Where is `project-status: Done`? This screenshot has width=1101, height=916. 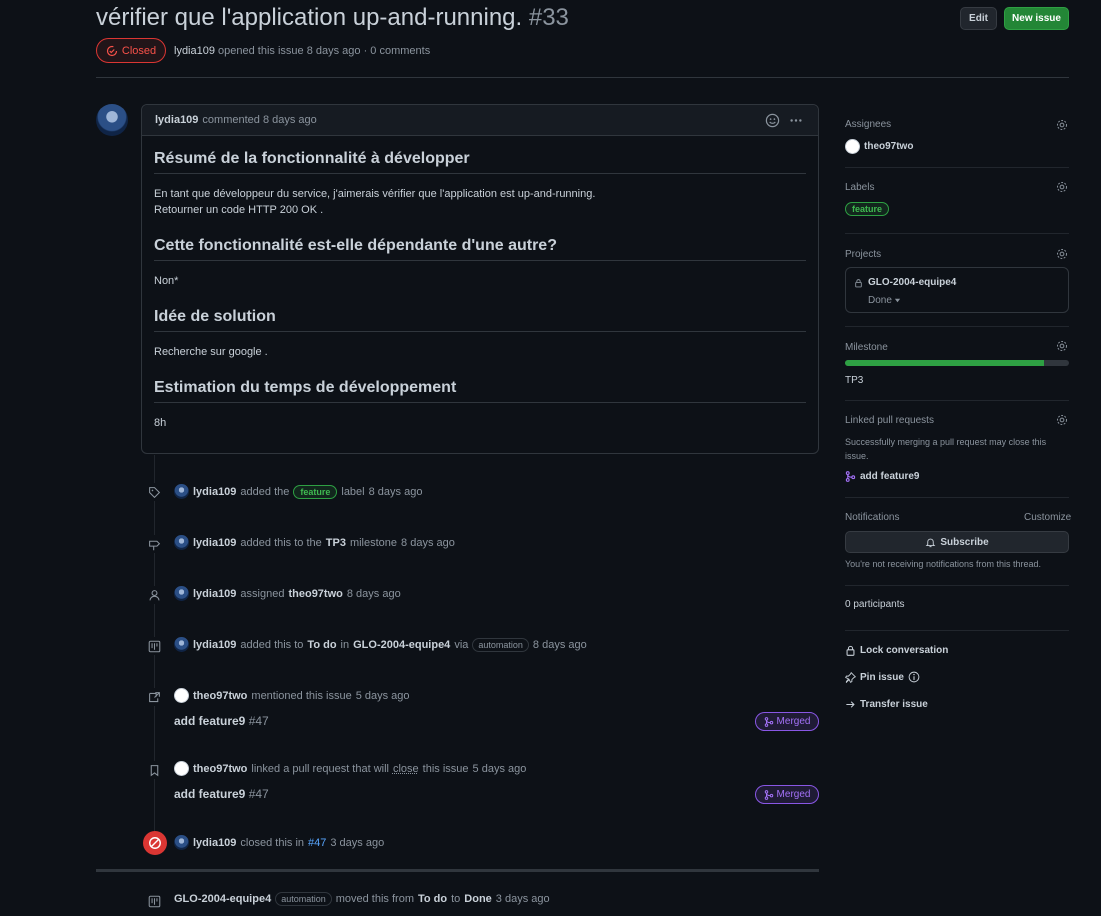 project-status: Done is located at coordinates (880, 300).